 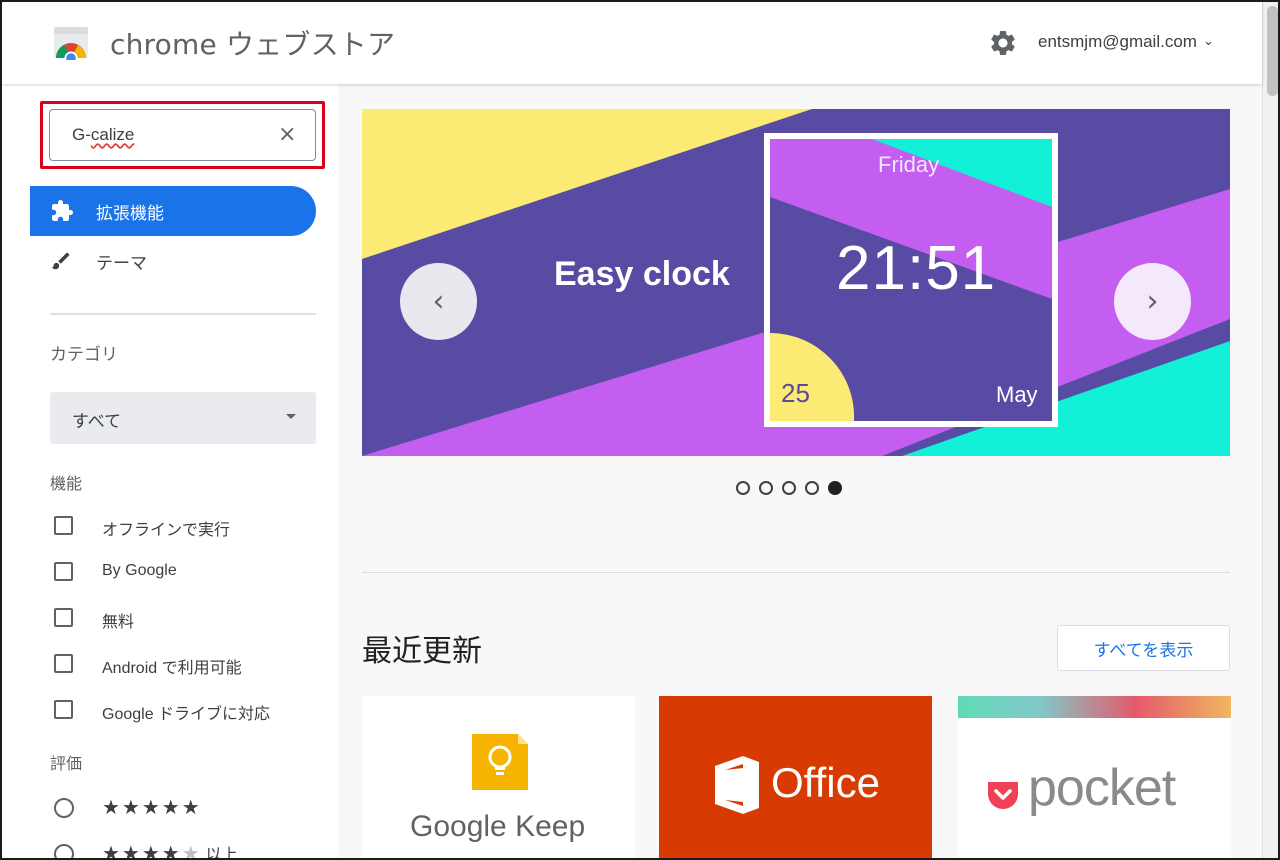 What do you see at coordinates (183, 418) in the screenshot?
I see `category-select: すべて` at bounding box center [183, 418].